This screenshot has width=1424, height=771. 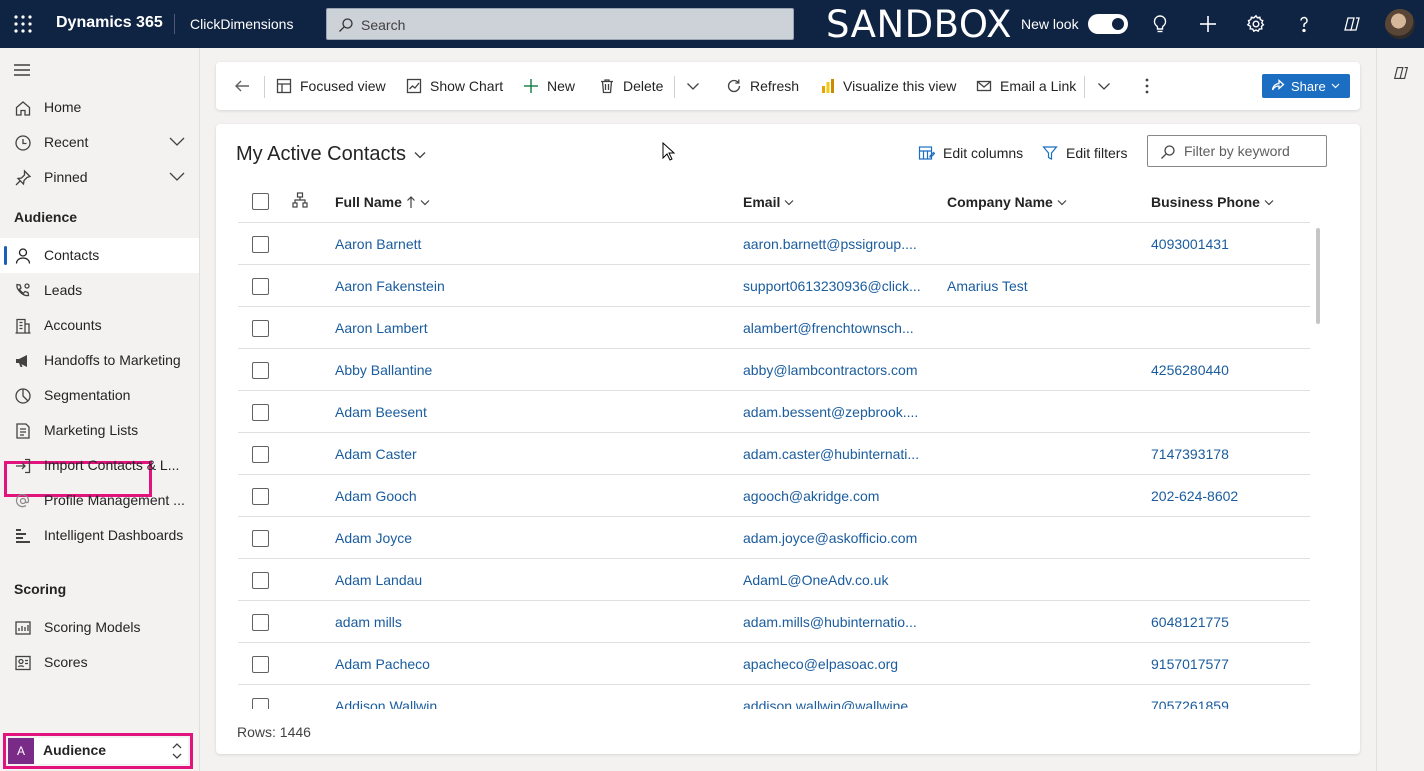 What do you see at coordinates (1304, 24) in the screenshot?
I see `help-icon` at bounding box center [1304, 24].